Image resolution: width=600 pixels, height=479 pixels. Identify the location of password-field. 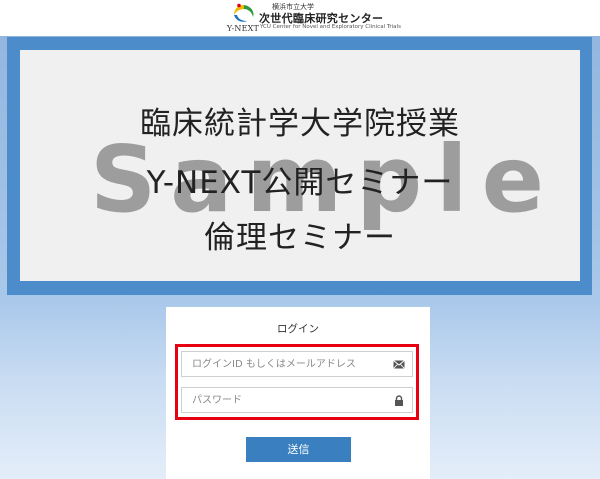
(297, 400).